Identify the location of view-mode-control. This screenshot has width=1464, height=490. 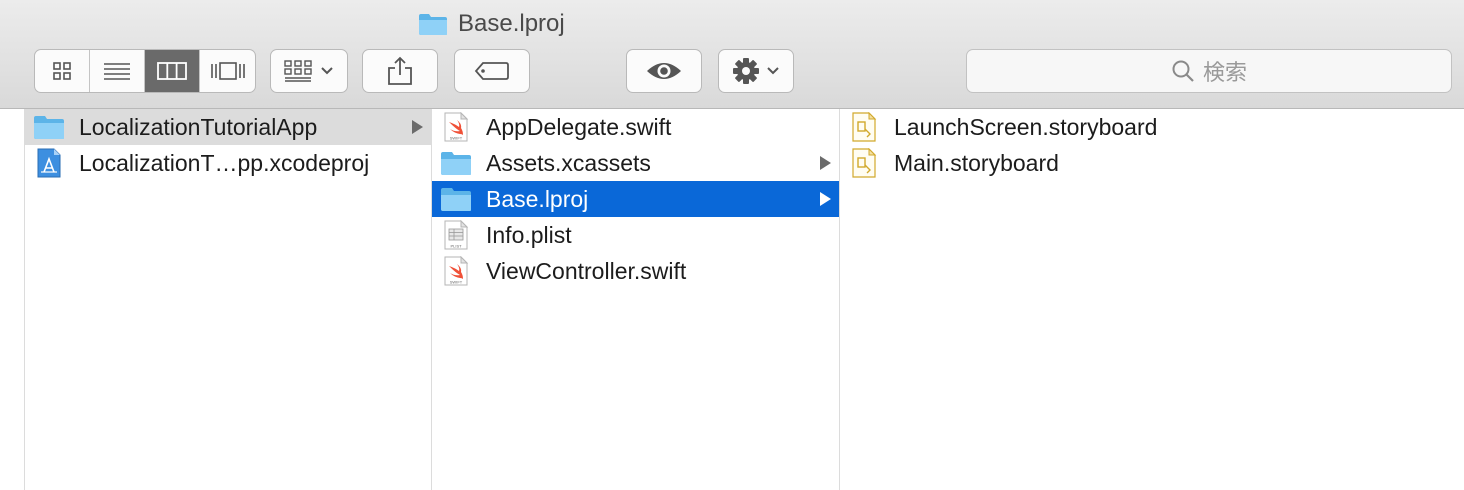
(145, 71).